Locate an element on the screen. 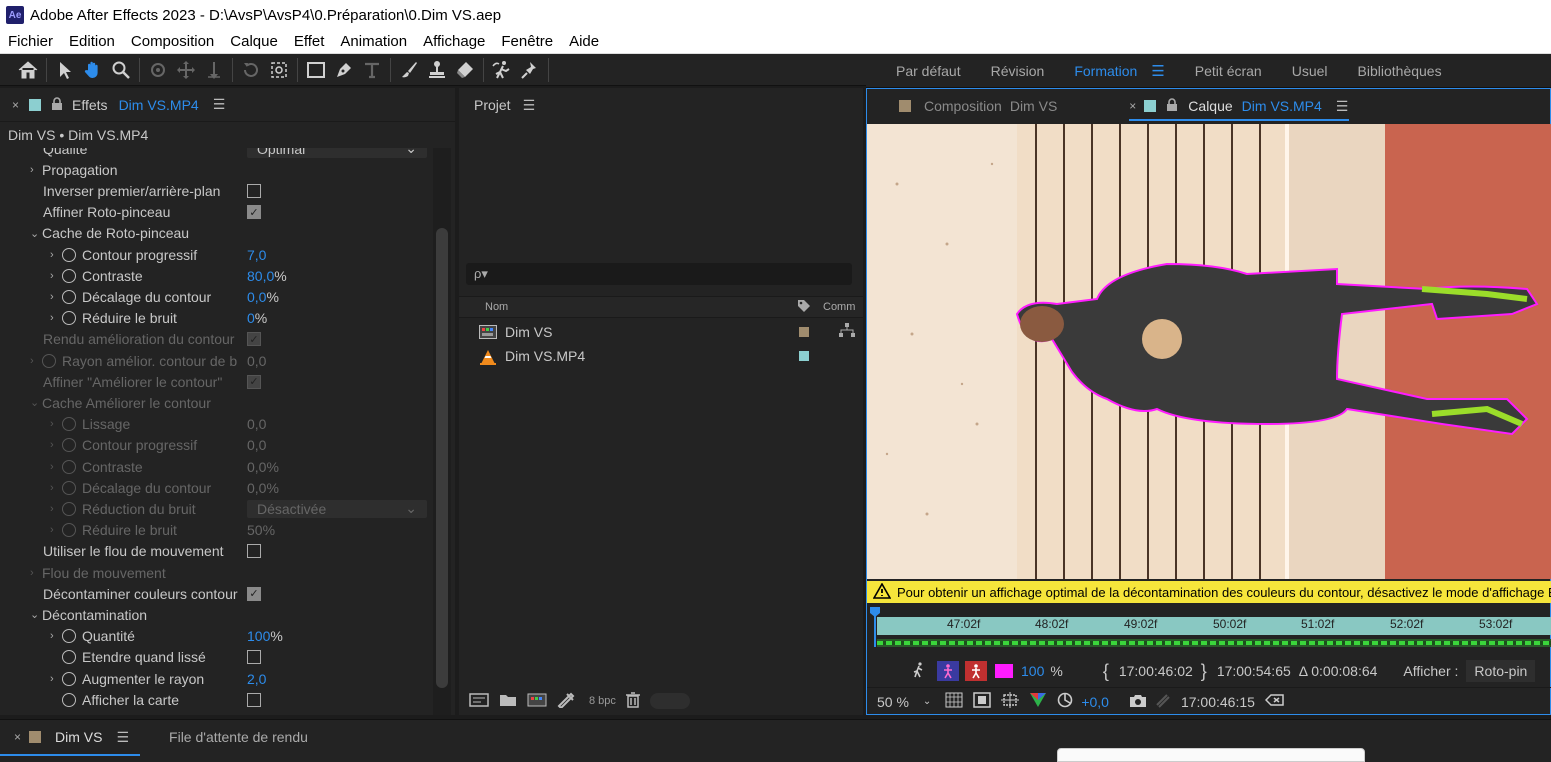  sync-timeline-icon is located at coordinates (1274, 701).